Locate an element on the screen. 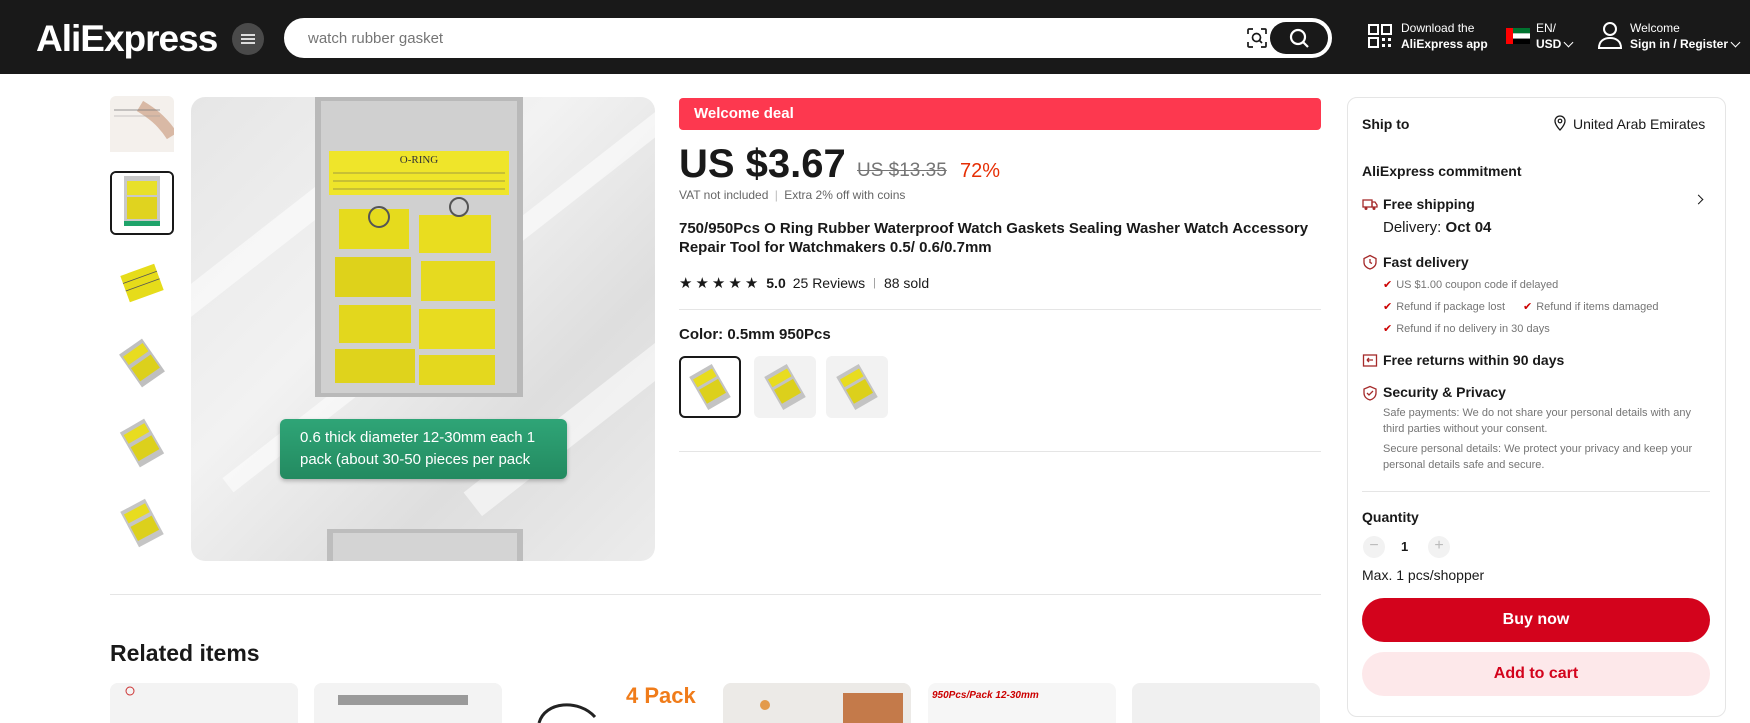 The width and height of the screenshot is (1750, 723). fast-delivery-item-2: ✔ Refund if package lost is located at coordinates (1444, 307).